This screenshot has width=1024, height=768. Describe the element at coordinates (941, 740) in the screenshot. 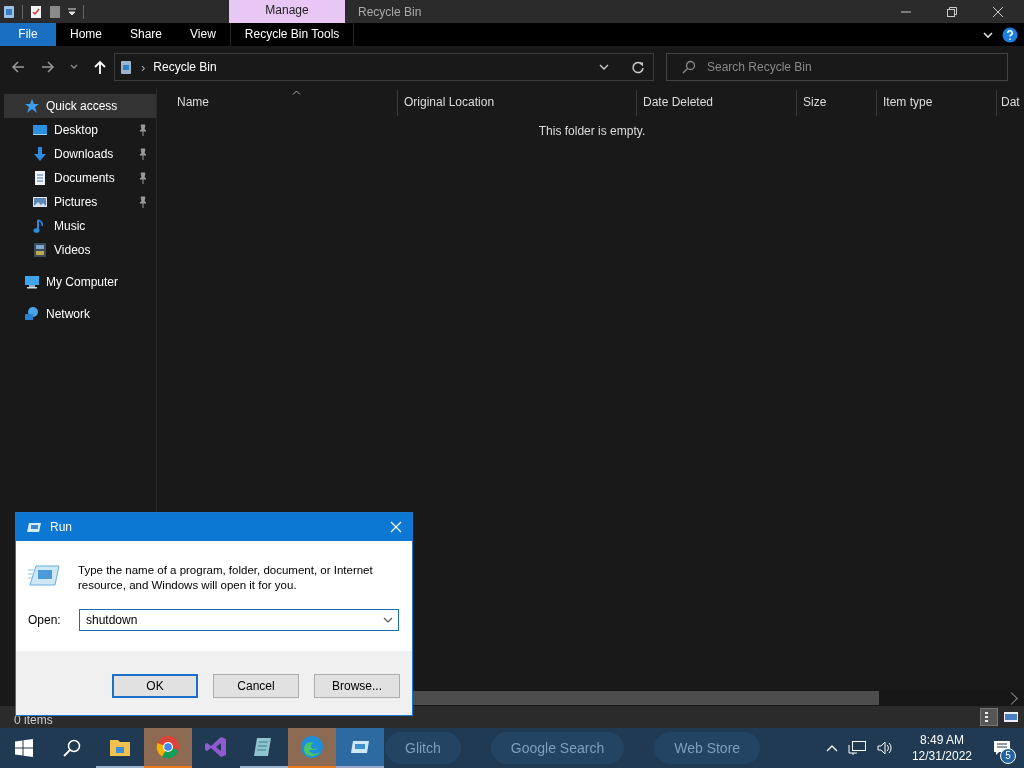

I see `clock-time: 8:49 AM` at that location.